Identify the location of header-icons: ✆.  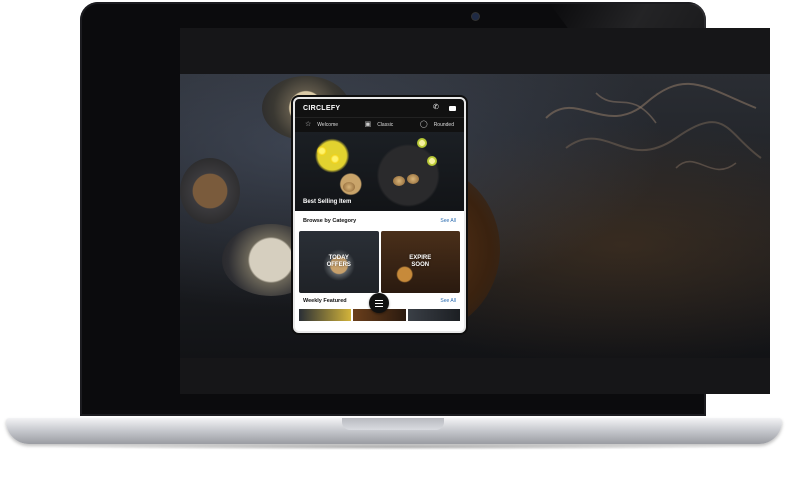
(444, 107).